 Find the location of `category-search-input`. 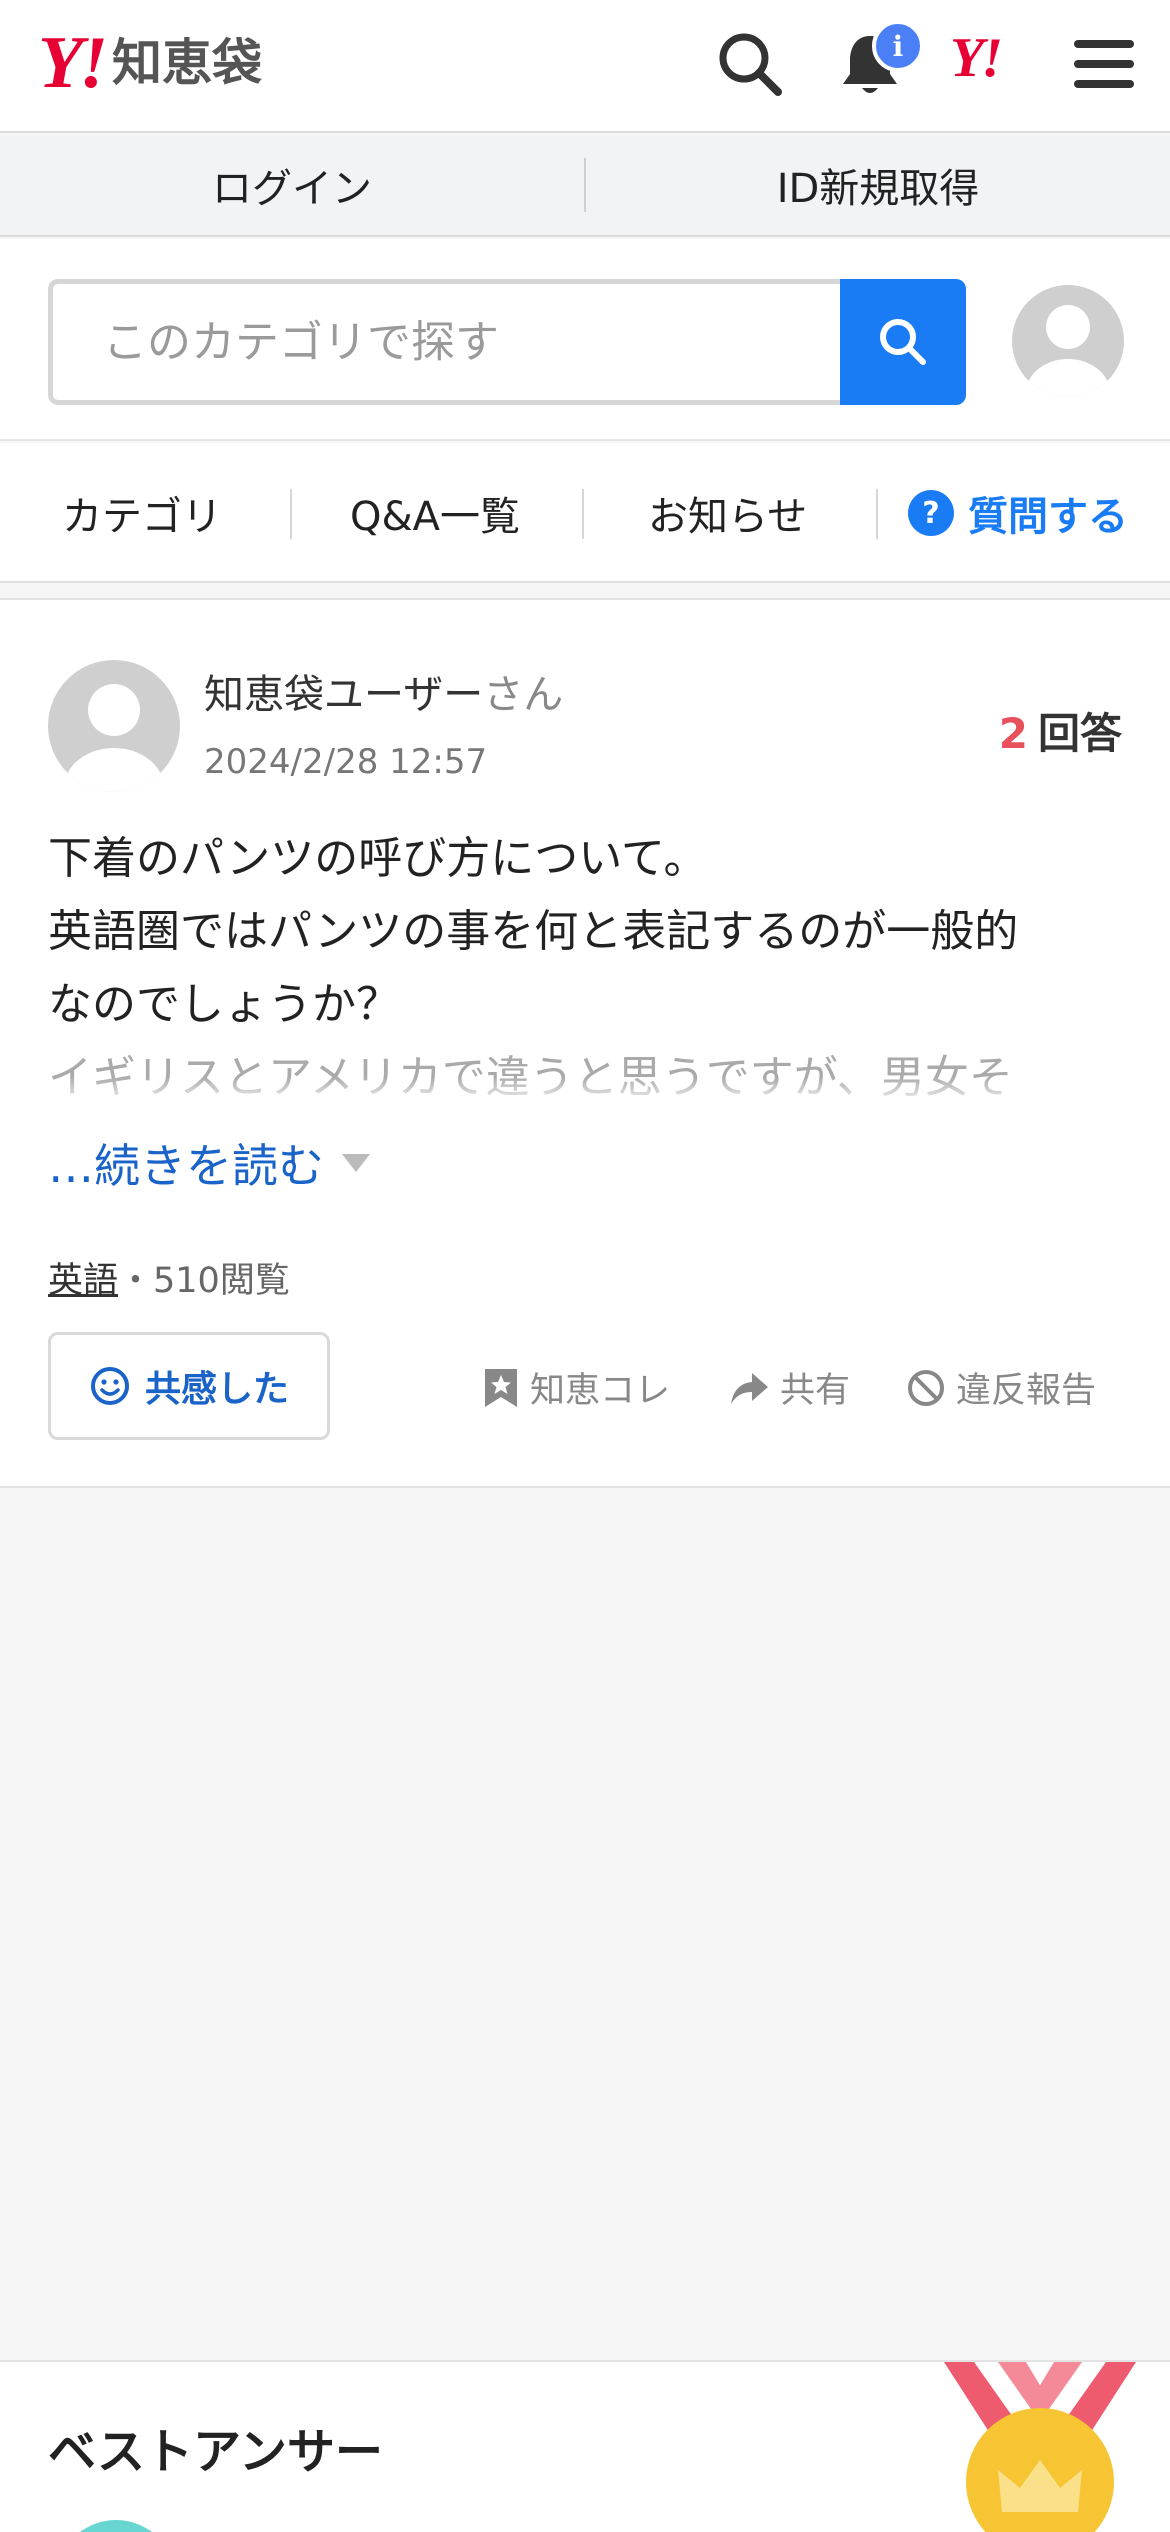

category-search-input is located at coordinates (447, 342).